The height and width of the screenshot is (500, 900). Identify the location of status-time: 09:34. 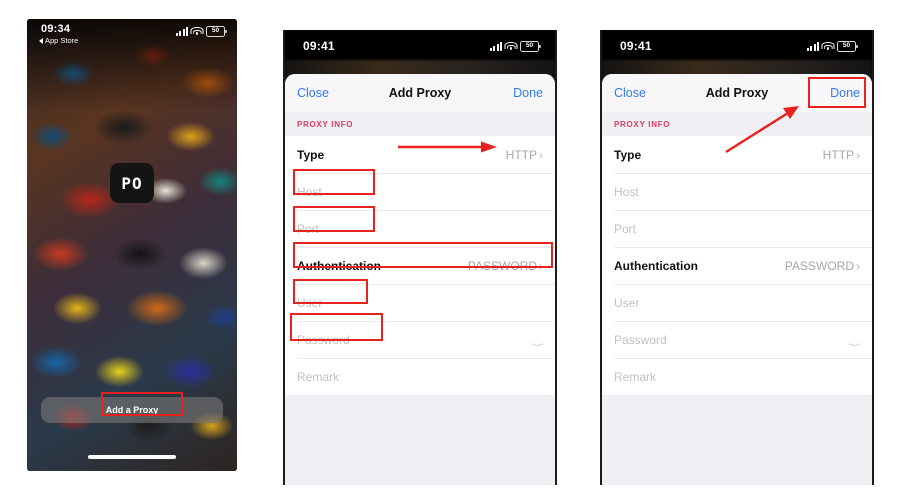
(56, 29).